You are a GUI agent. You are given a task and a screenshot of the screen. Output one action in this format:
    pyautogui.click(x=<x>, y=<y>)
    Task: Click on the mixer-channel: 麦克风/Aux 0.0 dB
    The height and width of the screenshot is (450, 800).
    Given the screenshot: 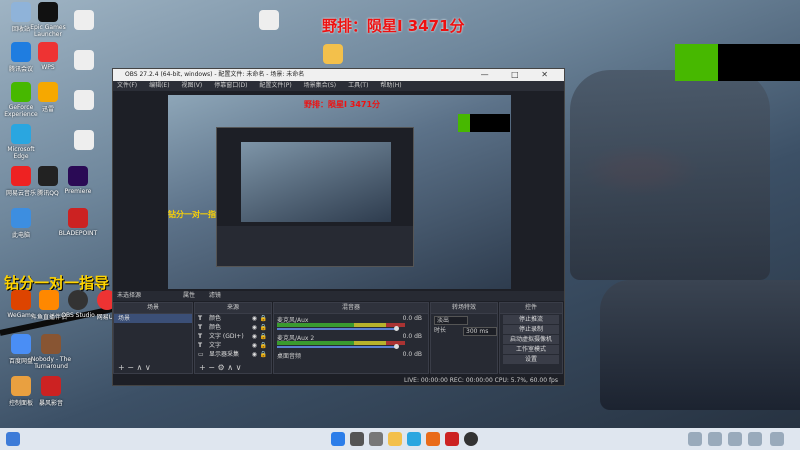 What is the action you would take?
    pyautogui.click(x=351, y=323)
    